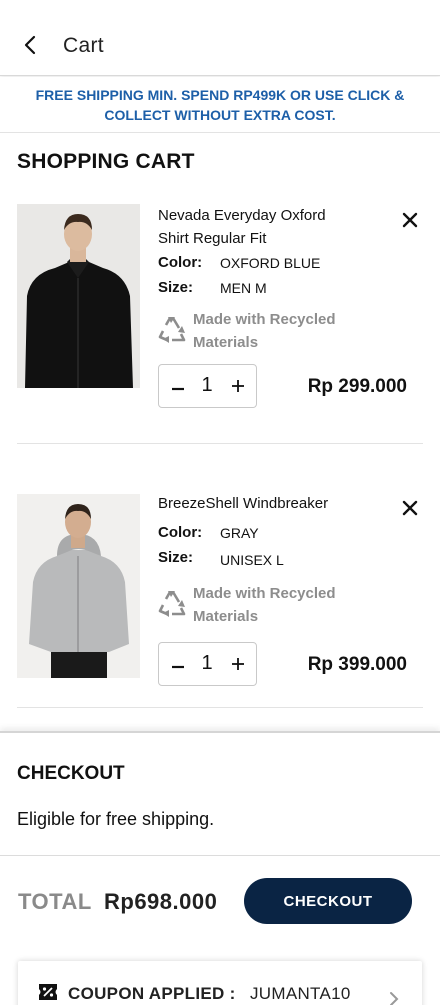  What do you see at coordinates (258, 227) in the screenshot?
I see `product-name: Nevada Everyday Oxford Shirt Regular Fit` at bounding box center [258, 227].